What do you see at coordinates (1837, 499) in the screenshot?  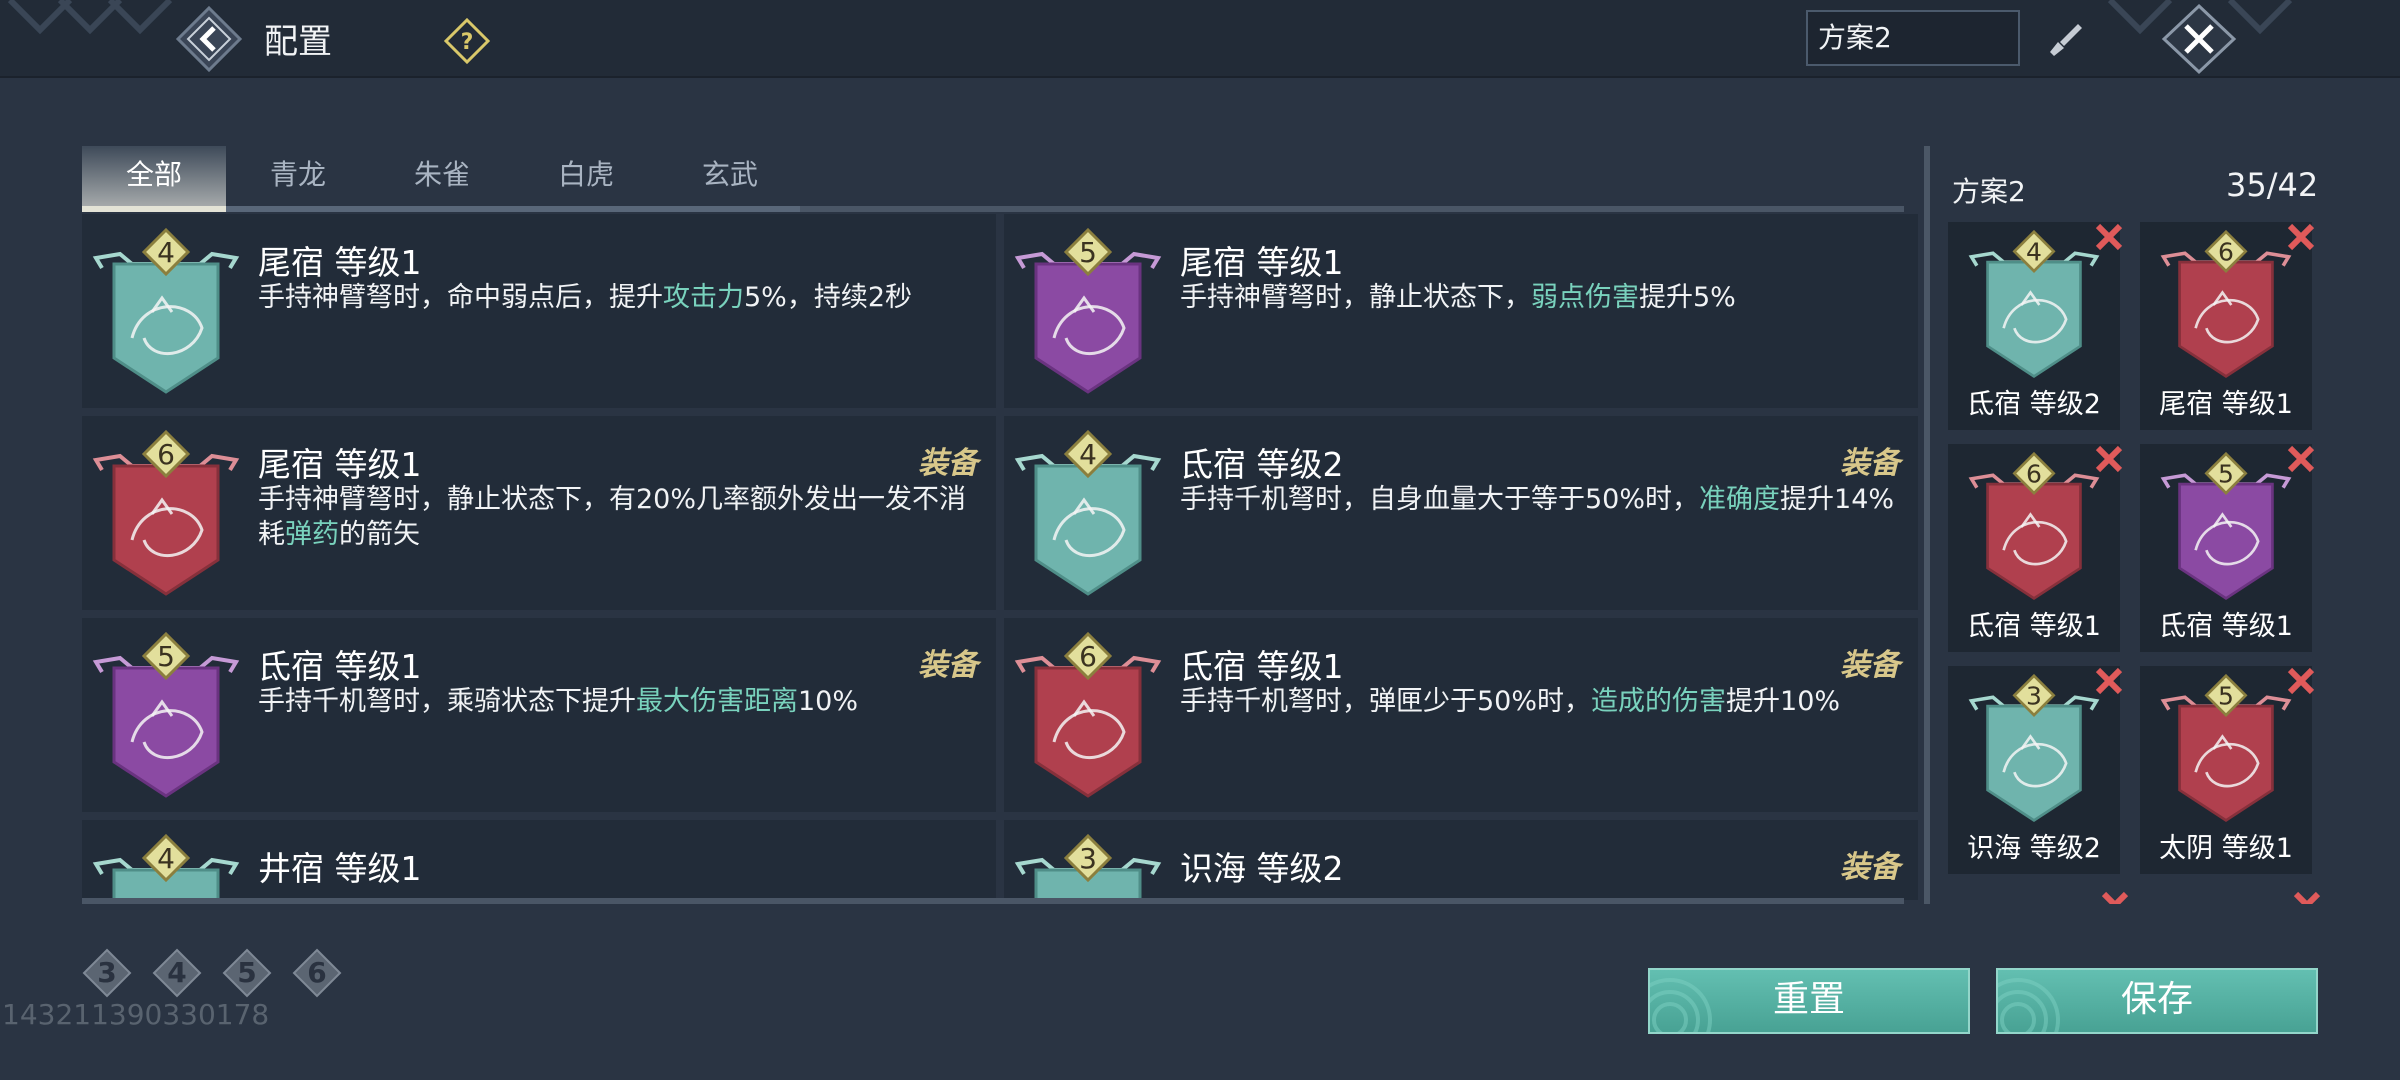 I see `desc-text: 提升14%` at bounding box center [1837, 499].